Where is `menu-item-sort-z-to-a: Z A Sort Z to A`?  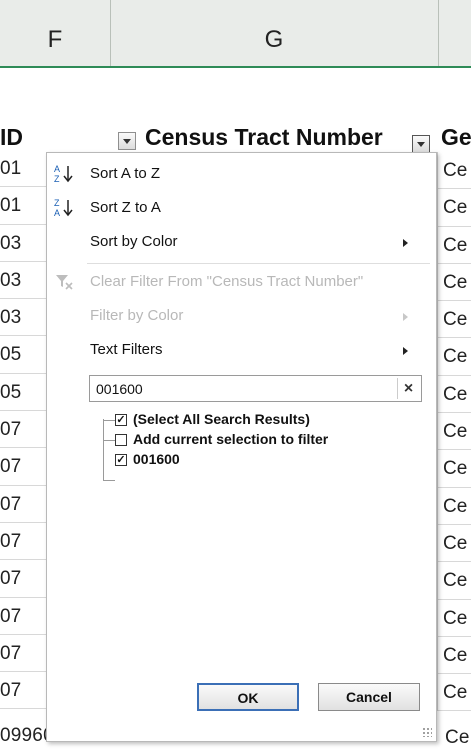 menu-item-sort-z-to-a: Z A Sort Z to A is located at coordinates (241, 208).